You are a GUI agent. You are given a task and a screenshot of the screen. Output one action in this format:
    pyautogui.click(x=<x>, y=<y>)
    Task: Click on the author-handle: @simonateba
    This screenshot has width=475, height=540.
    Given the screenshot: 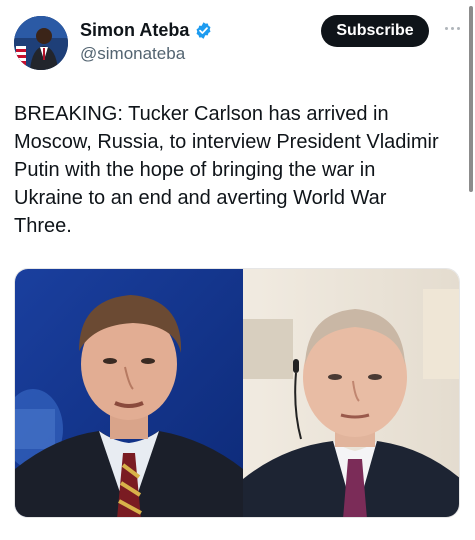 What is the action you would take?
    pyautogui.click(x=146, y=54)
    